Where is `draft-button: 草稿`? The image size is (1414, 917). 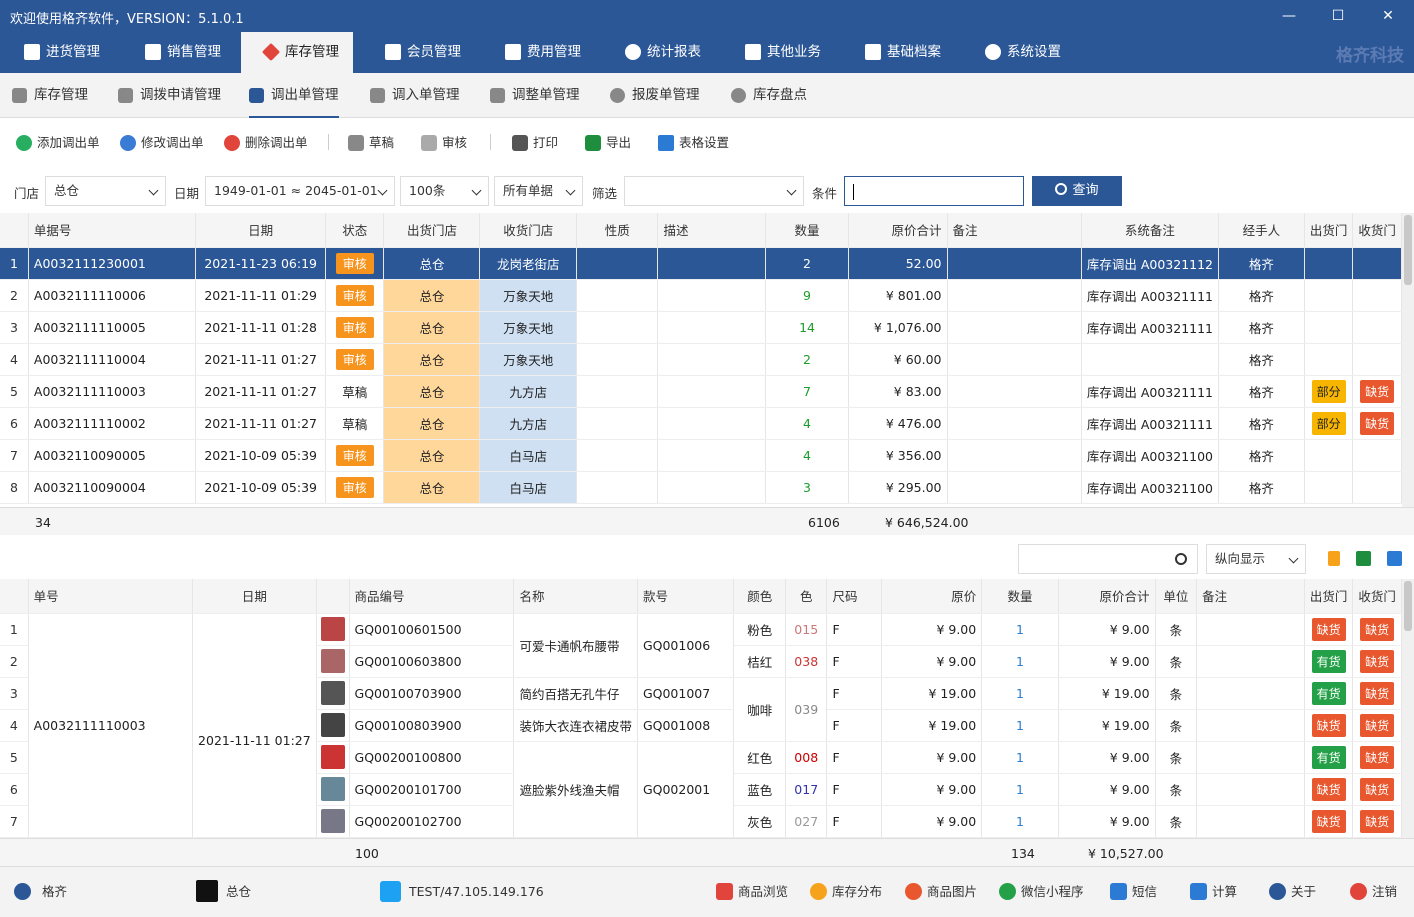 draft-button: 草稿 is located at coordinates (371, 143).